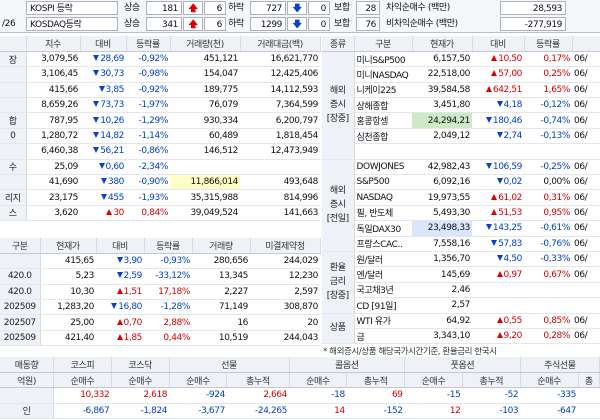  What do you see at coordinates (160, 276) in the screenshot?
I see `derivatives-row: 420.0 5,23 2,59 -33,12% 13,345 12,230` at bounding box center [160, 276].